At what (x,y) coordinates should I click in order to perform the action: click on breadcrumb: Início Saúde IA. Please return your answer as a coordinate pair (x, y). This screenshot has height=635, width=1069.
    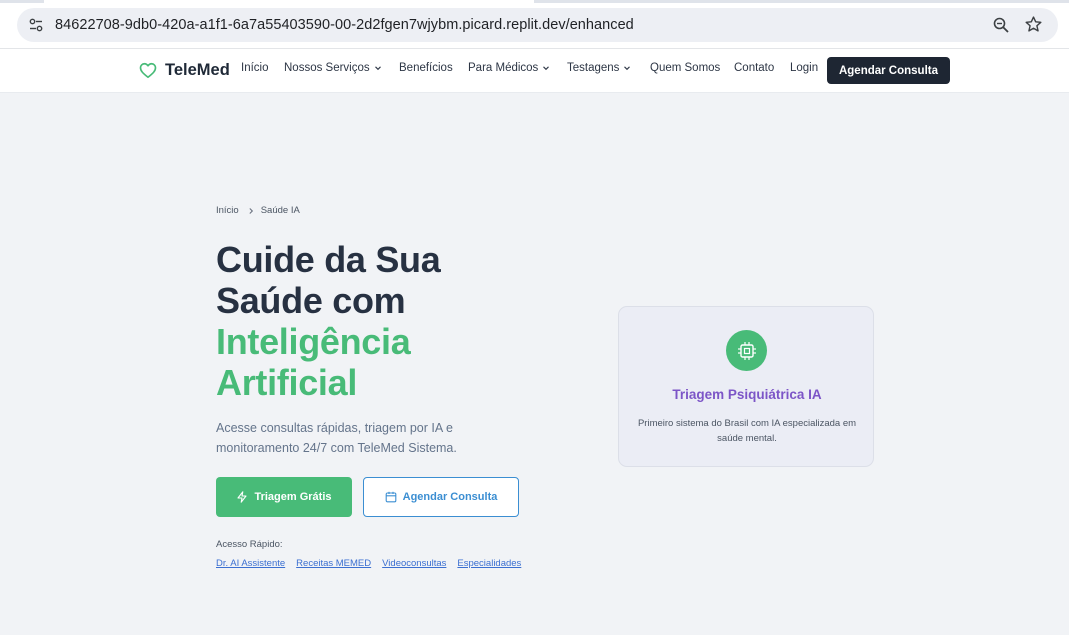
    Looking at the image, I should click on (258, 210).